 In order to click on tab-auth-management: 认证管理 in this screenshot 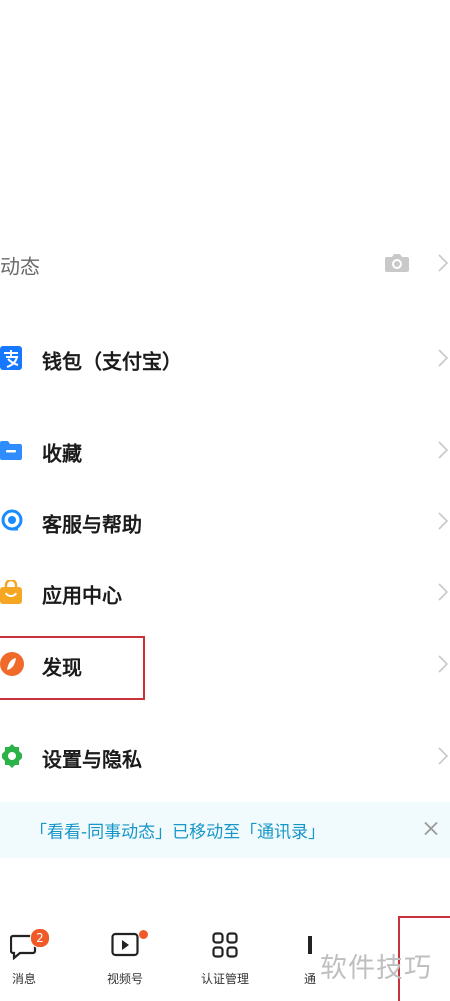, I will do `click(225, 960)`.